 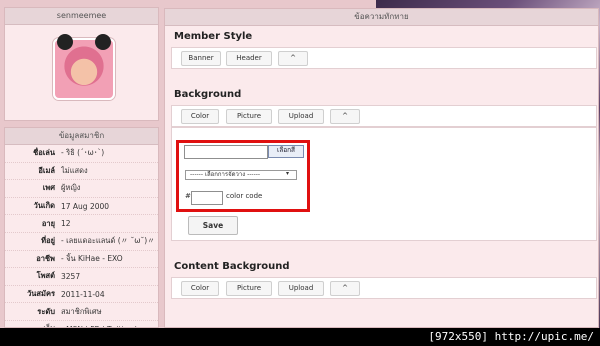 What do you see at coordinates (85, 206) in the screenshot?
I see `info-value: 17 Aug 2000` at bounding box center [85, 206].